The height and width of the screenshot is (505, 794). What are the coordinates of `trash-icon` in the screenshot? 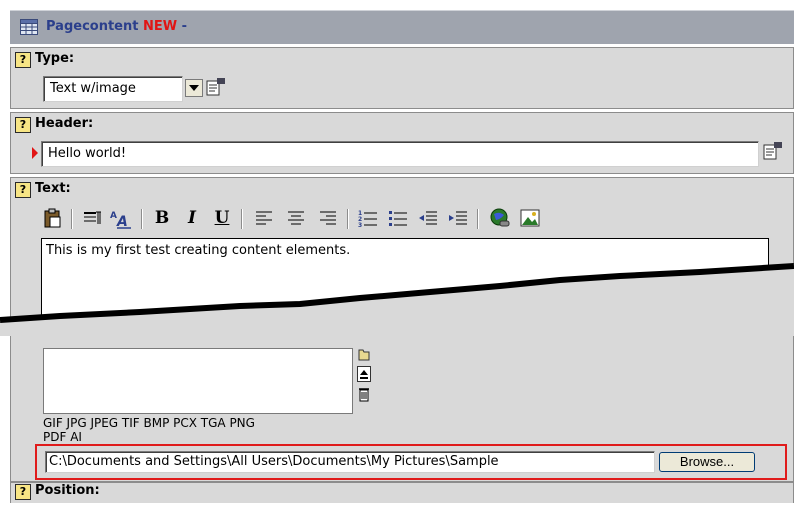 It's located at (364, 394).